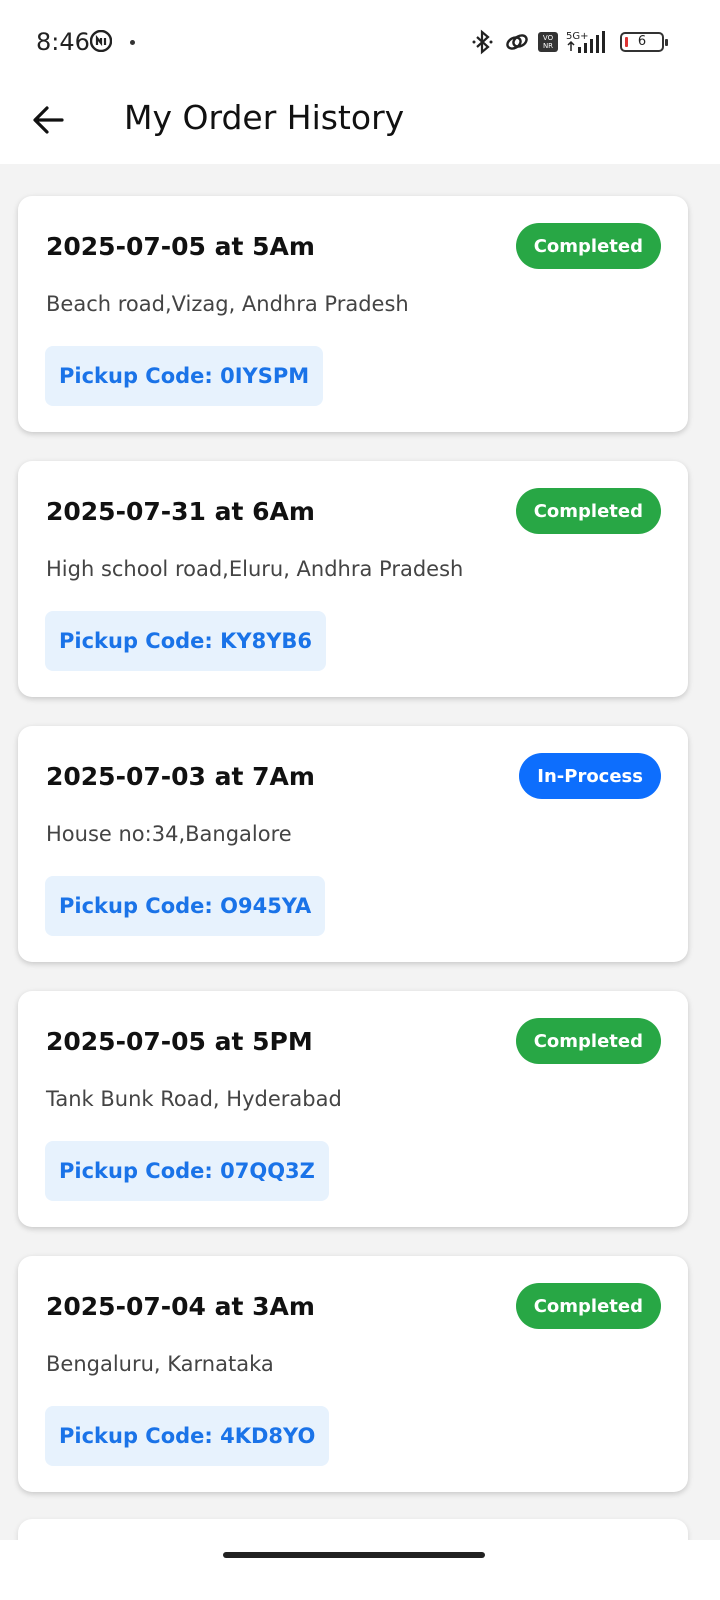  What do you see at coordinates (194, 1099) in the screenshot?
I see `order-address: Tank Bunk Road, Hyderabad` at bounding box center [194, 1099].